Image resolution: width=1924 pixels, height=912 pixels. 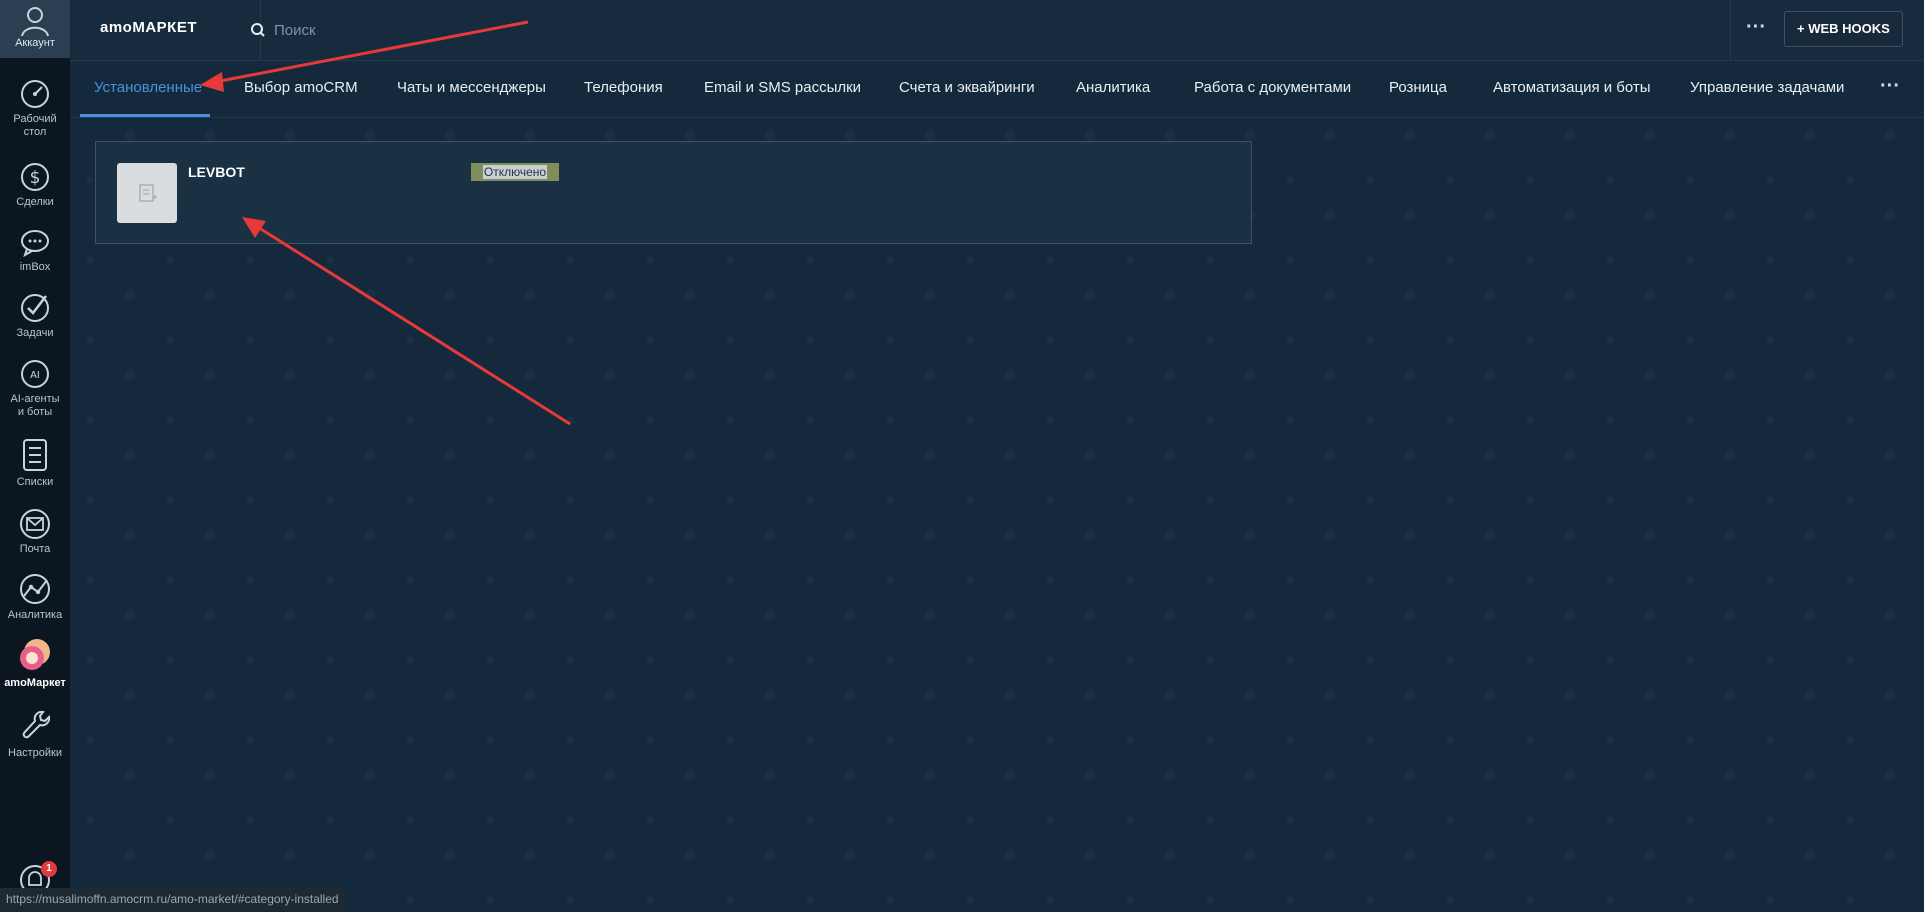 I want to click on lists-icon, so click(x=35, y=455).